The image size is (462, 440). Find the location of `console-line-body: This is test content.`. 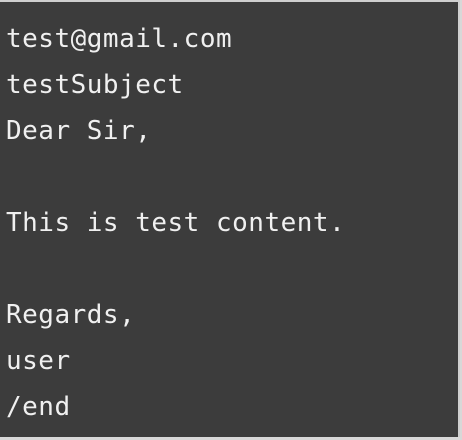

console-line-body: This is test content. is located at coordinates (176, 223).